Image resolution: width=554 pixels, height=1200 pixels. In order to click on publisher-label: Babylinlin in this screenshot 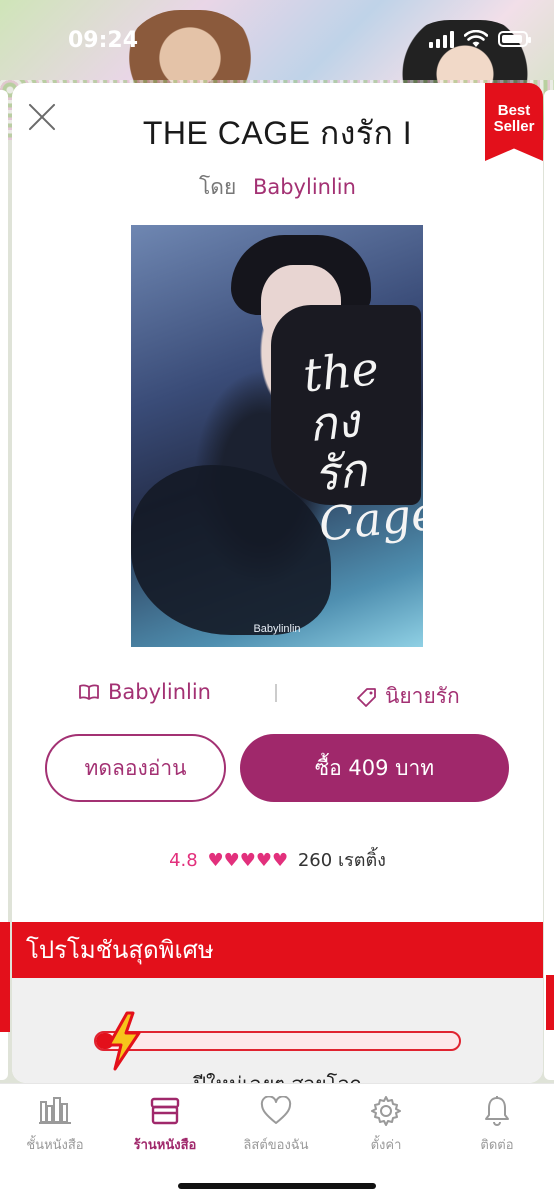, I will do `click(159, 692)`.